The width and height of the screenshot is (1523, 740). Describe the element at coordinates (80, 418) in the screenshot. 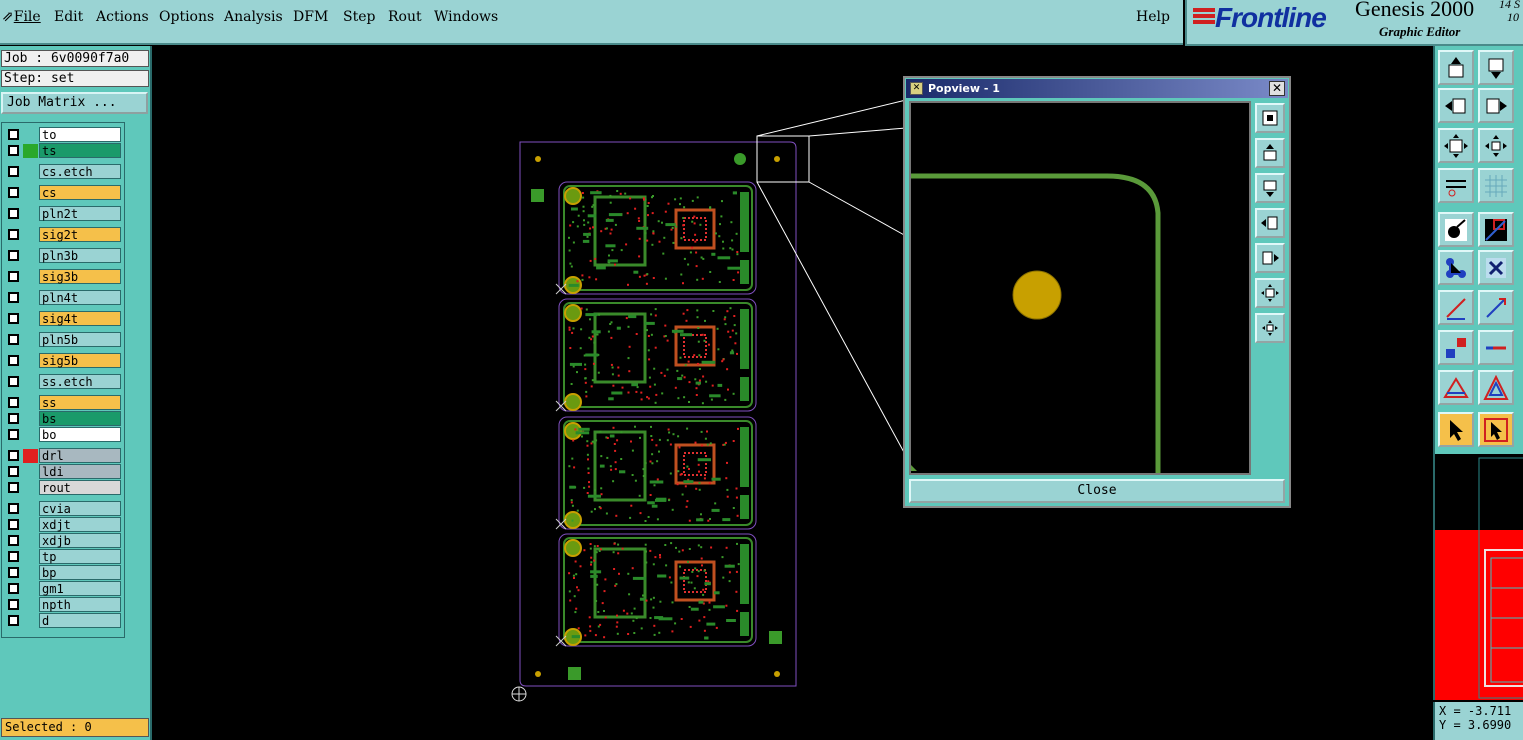

I see `layer-name: bs` at that location.